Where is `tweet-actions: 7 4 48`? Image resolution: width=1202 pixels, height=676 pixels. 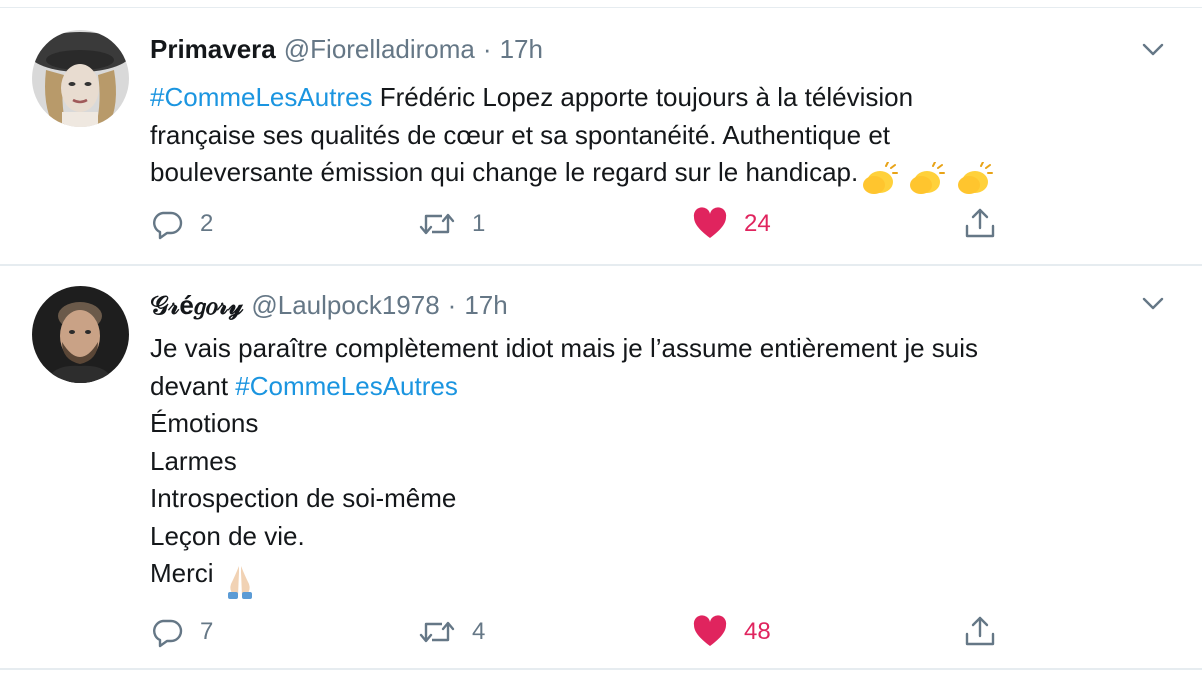
tweet-actions: 7 4 48 is located at coordinates (601, 632).